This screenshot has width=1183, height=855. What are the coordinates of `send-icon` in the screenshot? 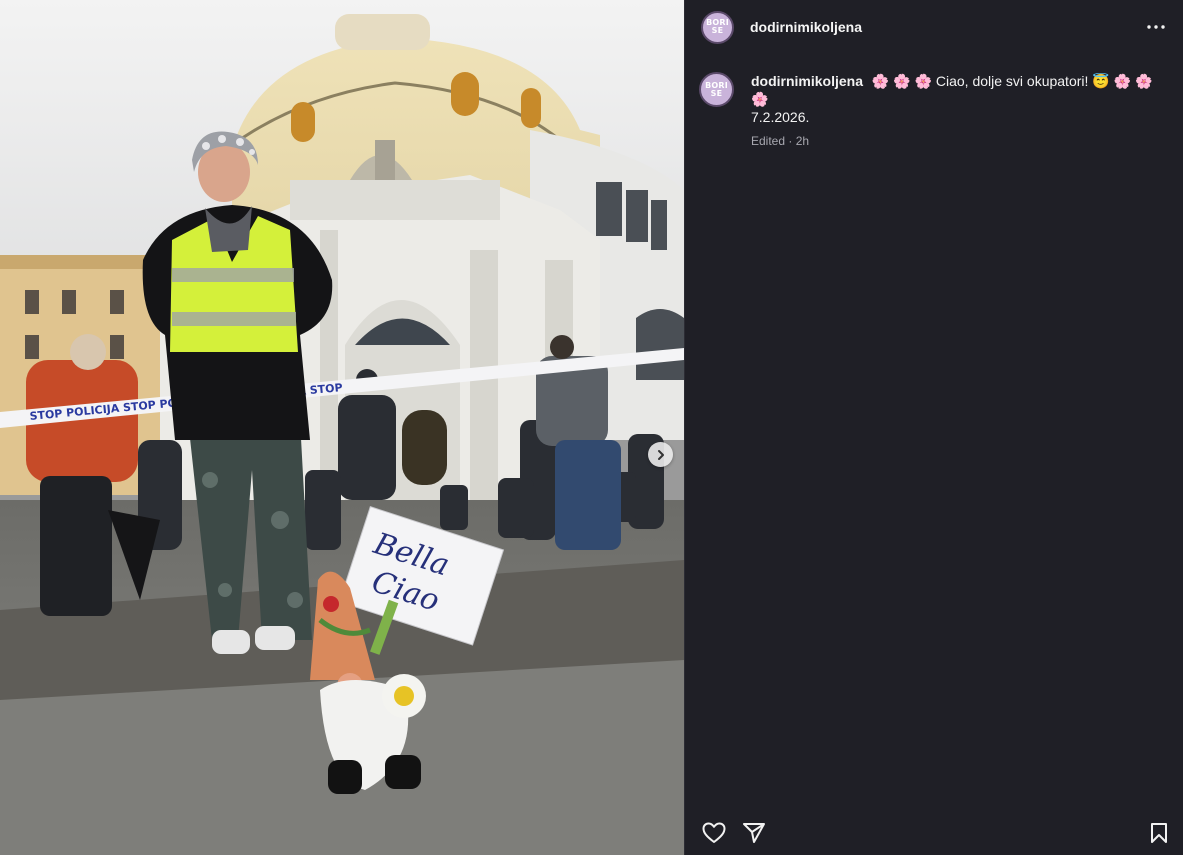 It's located at (754, 833).